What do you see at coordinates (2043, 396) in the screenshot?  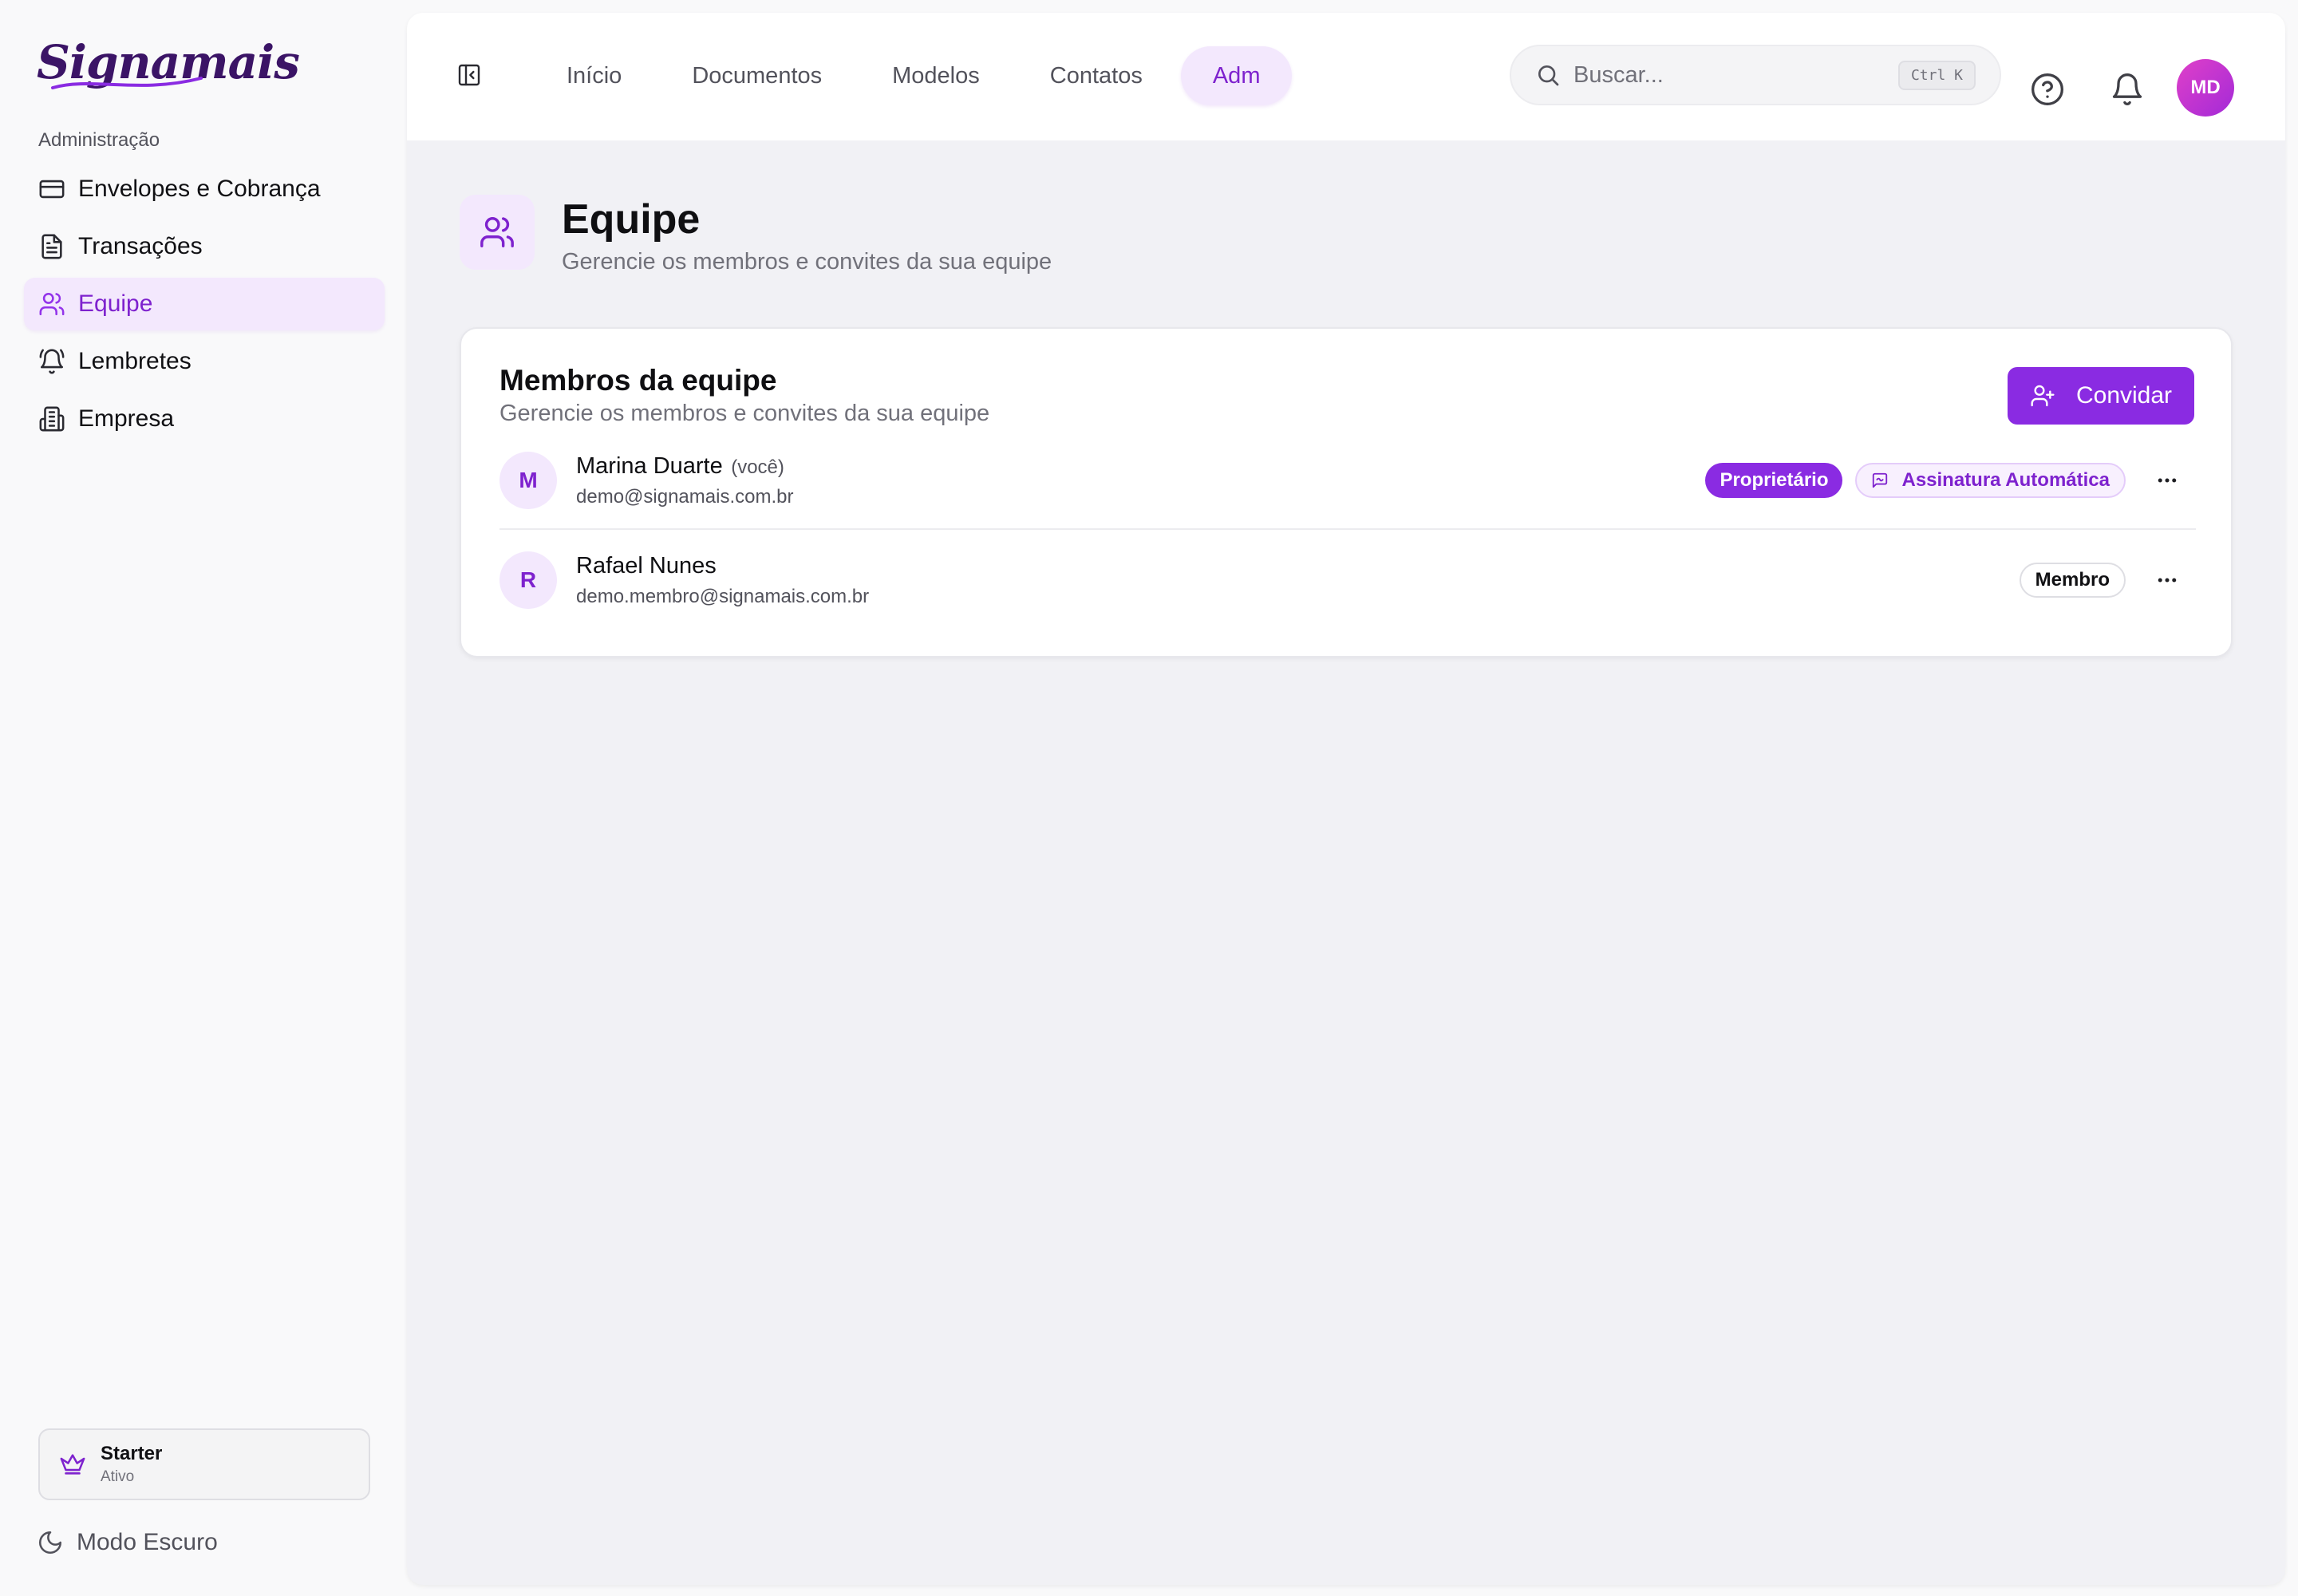 I see `user-plus-icon` at bounding box center [2043, 396].